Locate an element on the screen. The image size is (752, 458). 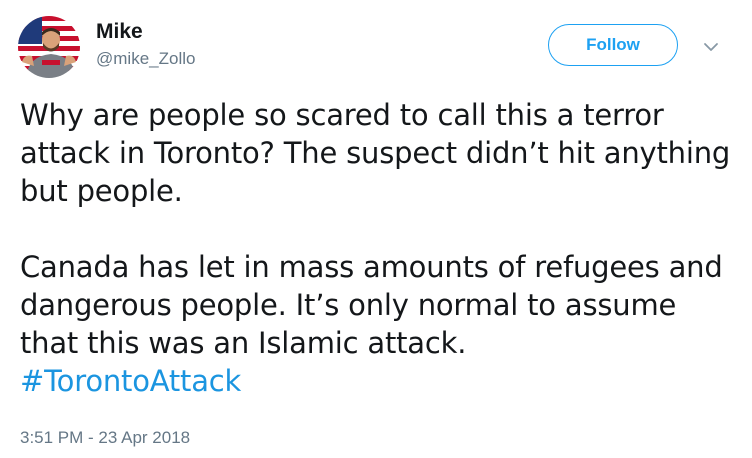
user-avatar-icon is located at coordinates (49, 47).